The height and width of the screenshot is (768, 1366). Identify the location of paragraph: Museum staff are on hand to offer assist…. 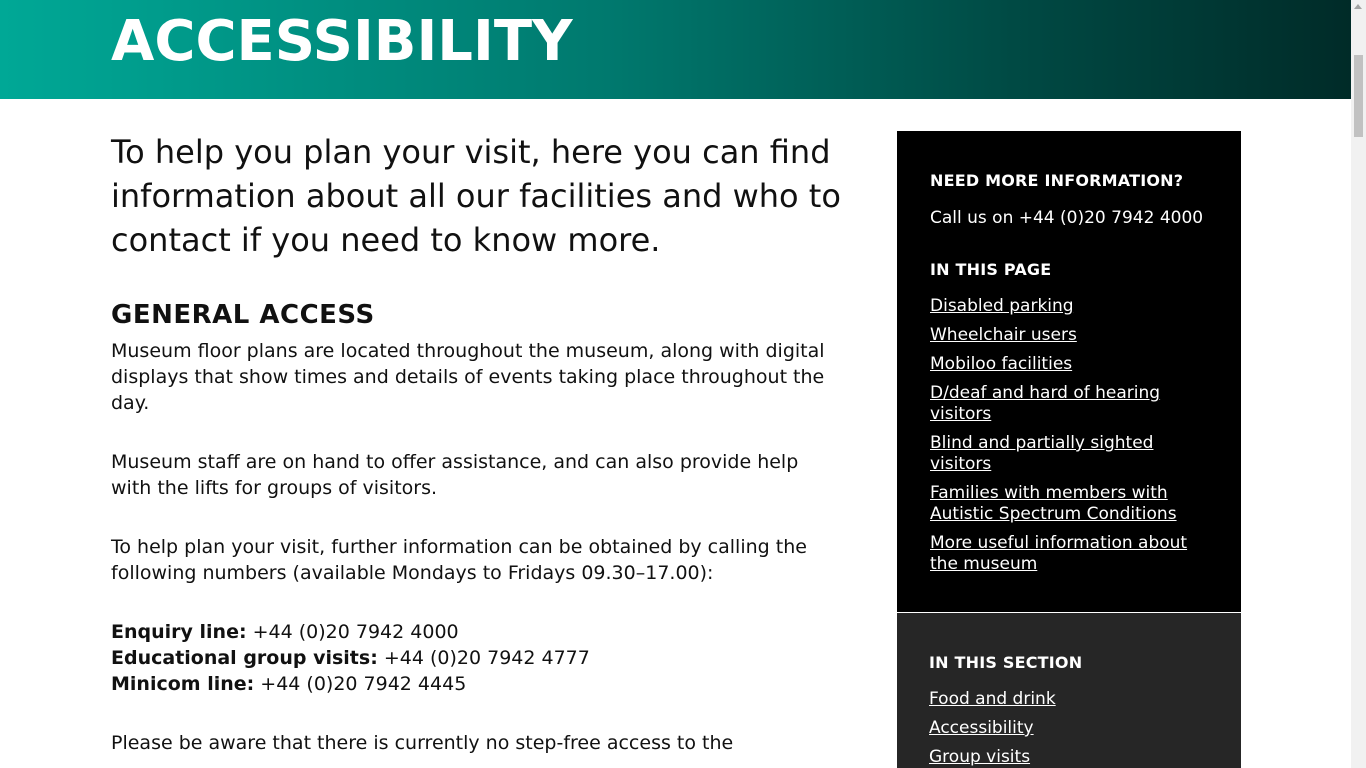
(455, 475).